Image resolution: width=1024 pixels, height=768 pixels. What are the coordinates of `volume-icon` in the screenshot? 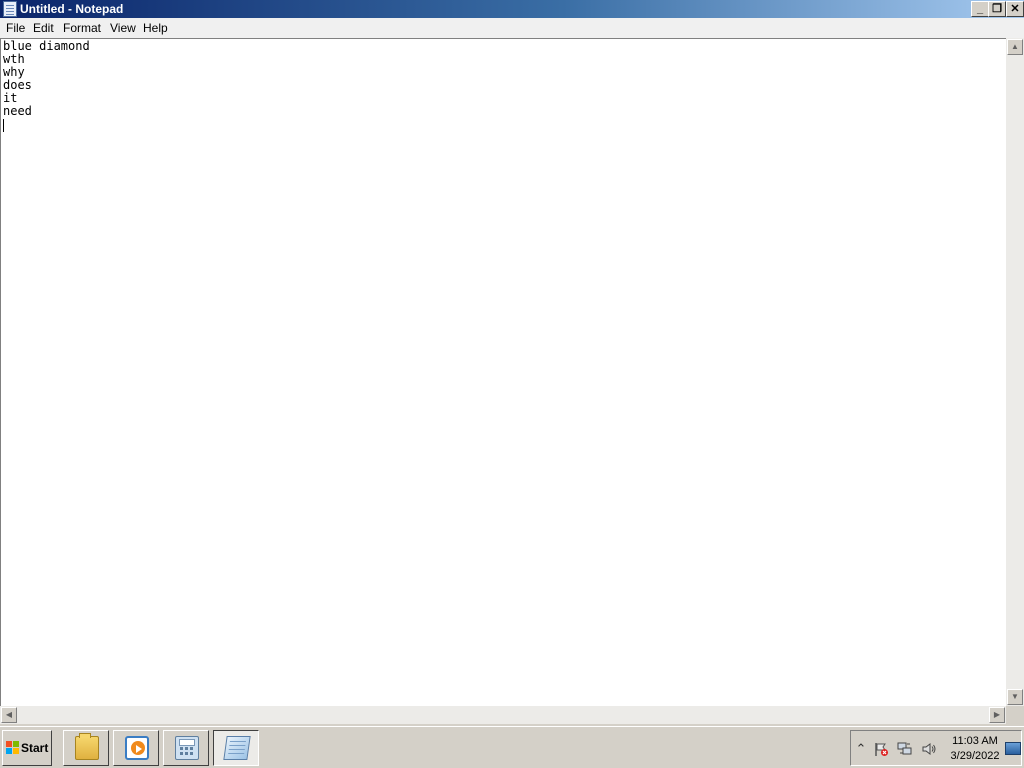 It's located at (929, 749).